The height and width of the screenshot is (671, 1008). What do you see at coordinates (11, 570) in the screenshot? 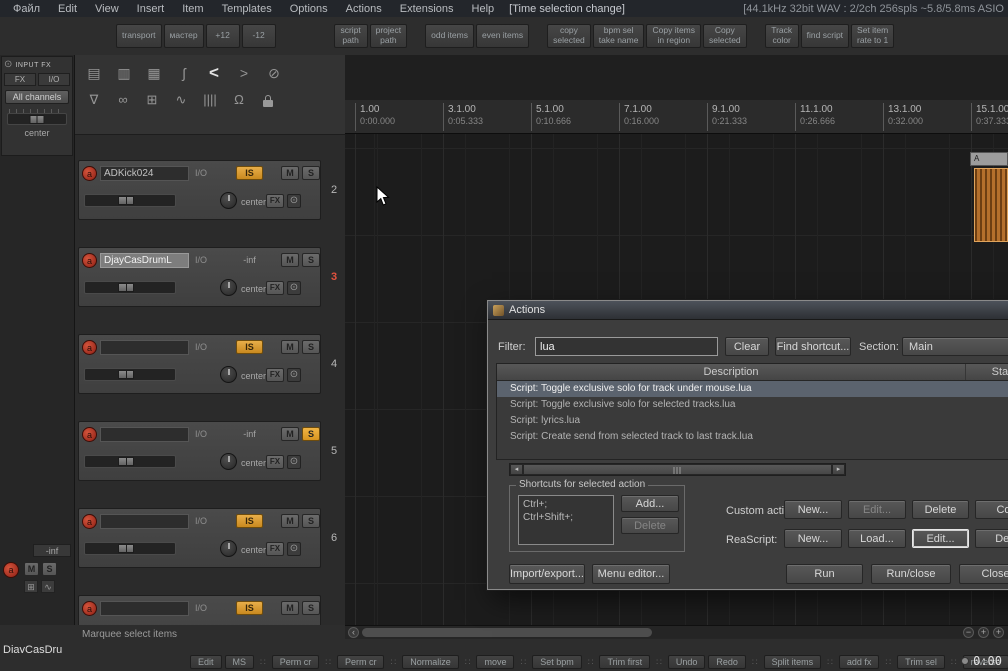
I see `master-record-arm-button: a` at bounding box center [11, 570].